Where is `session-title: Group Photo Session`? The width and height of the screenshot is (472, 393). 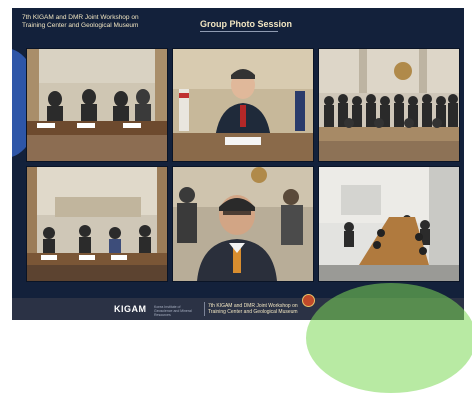 session-title: Group Photo Session is located at coordinates (246, 24).